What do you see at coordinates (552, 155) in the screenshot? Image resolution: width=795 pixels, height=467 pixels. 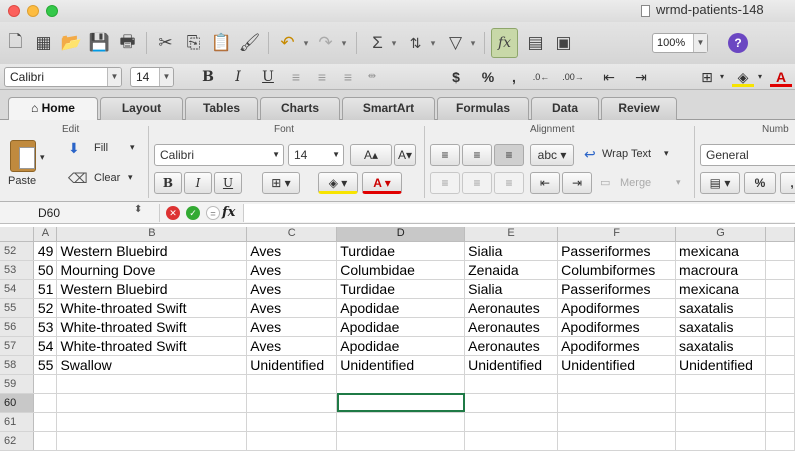 I see `orientation-button: abc ▾` at bounding box center [552, 155].